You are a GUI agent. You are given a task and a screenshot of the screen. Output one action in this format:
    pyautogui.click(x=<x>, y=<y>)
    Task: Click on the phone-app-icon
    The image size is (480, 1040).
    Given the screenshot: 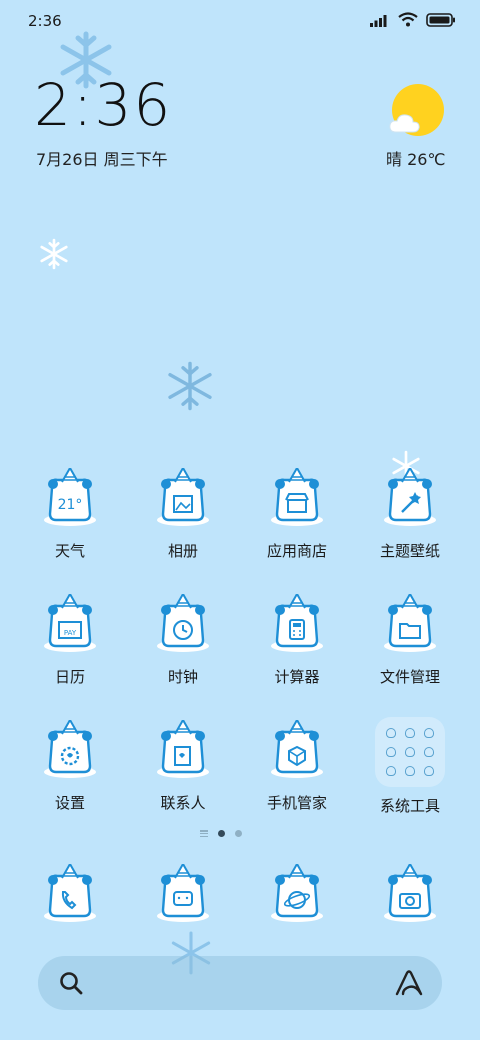 What is the action you would take?
    pyautogui.click(x=70, y=893)
    